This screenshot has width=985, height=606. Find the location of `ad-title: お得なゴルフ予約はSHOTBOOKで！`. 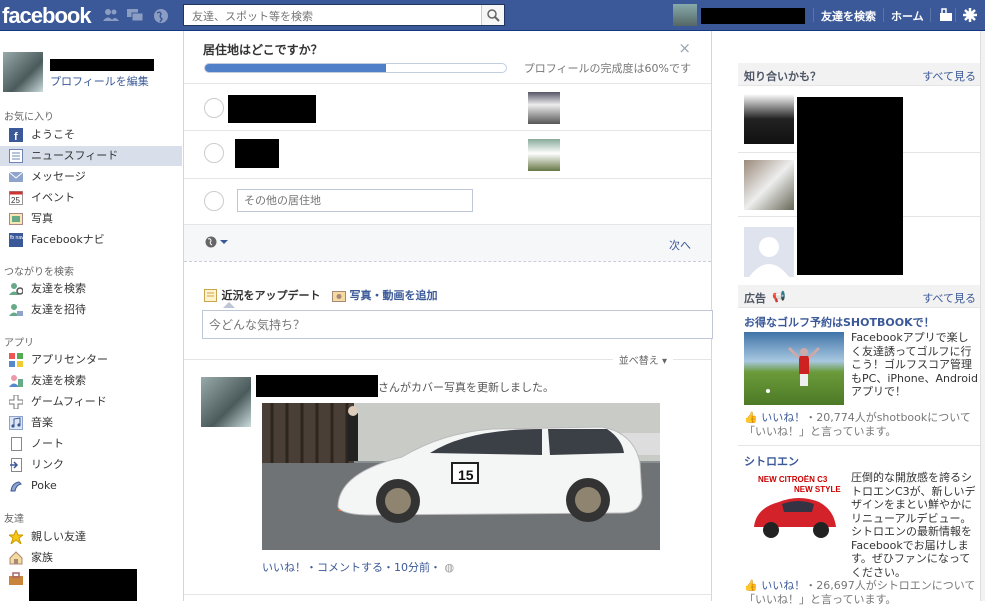

ad-title: お得なゴルフ予約はSHOTBOOKで！ is located at coordinates (839, 322).